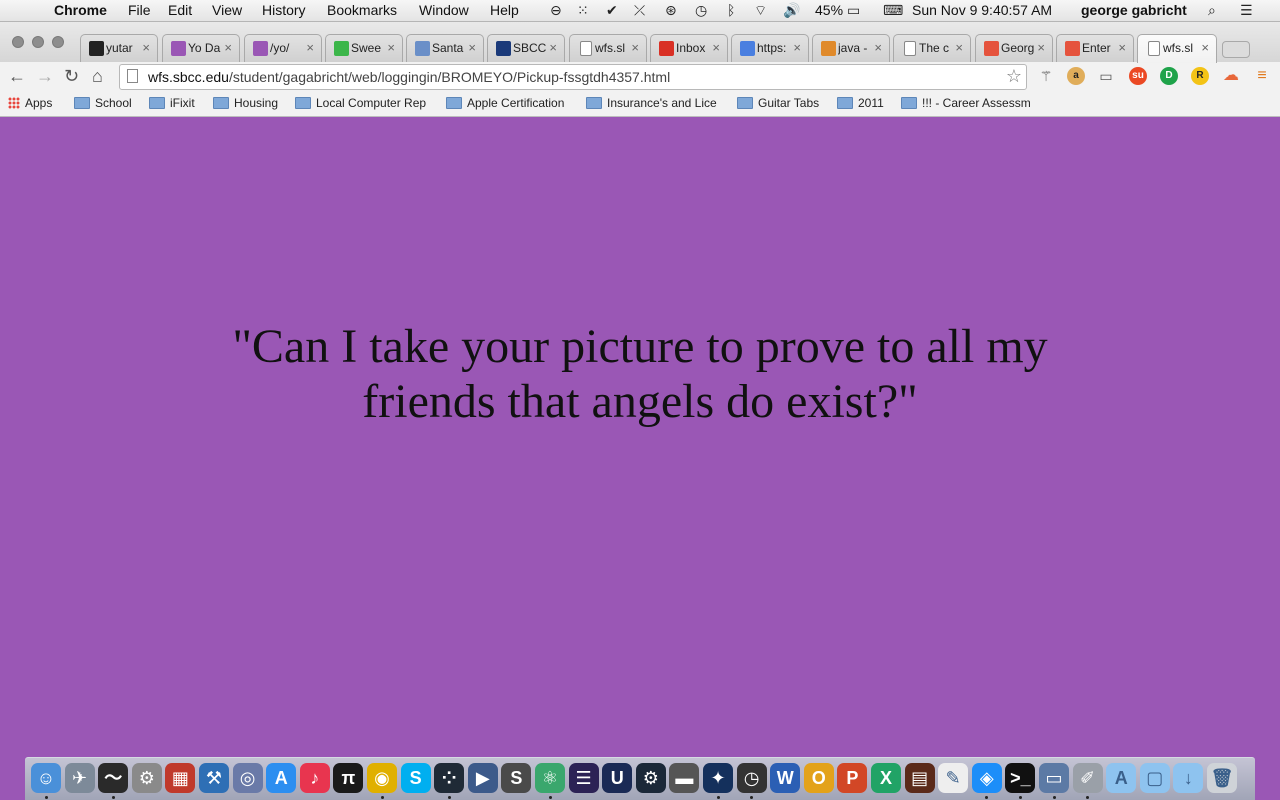 The height and width of the screenshot is (800, 1280). I want to click on powerpoint-icon: P, so click(852, 778).